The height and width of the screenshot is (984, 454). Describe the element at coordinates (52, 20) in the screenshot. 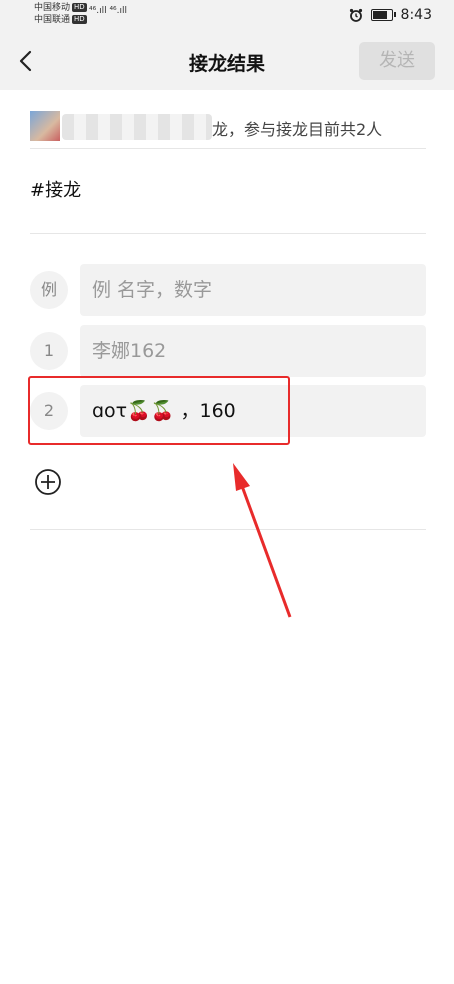

I see `carrier-2-label: 中国联通` at that location.